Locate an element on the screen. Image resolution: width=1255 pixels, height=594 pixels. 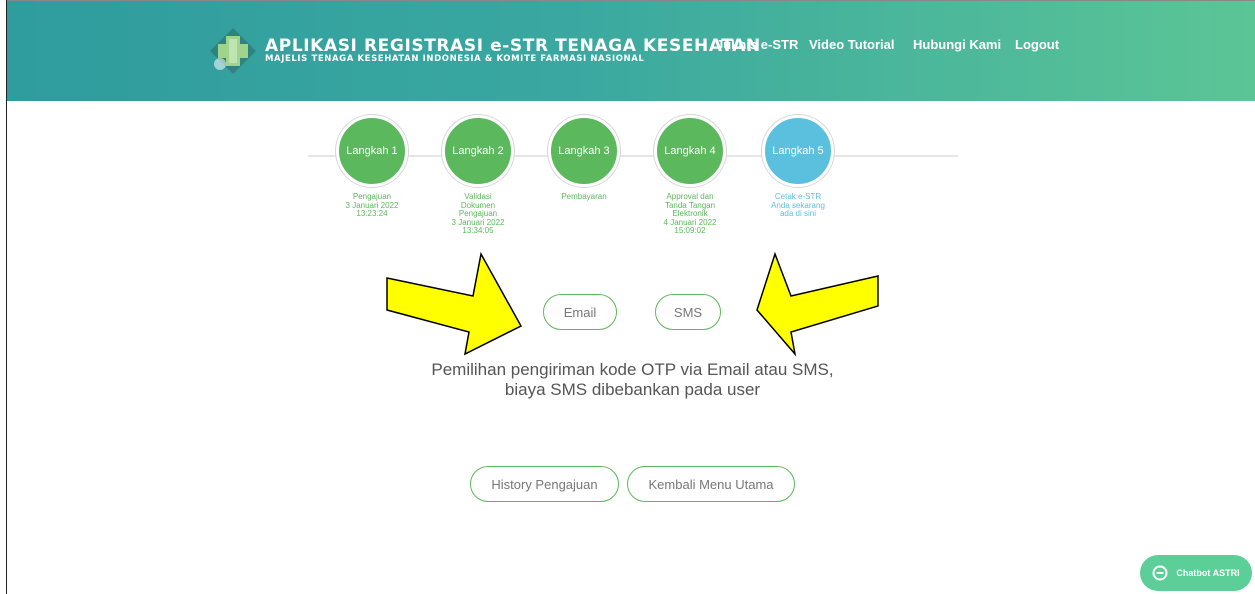
ministry-logo-icon is located at coordinates (233, 51).